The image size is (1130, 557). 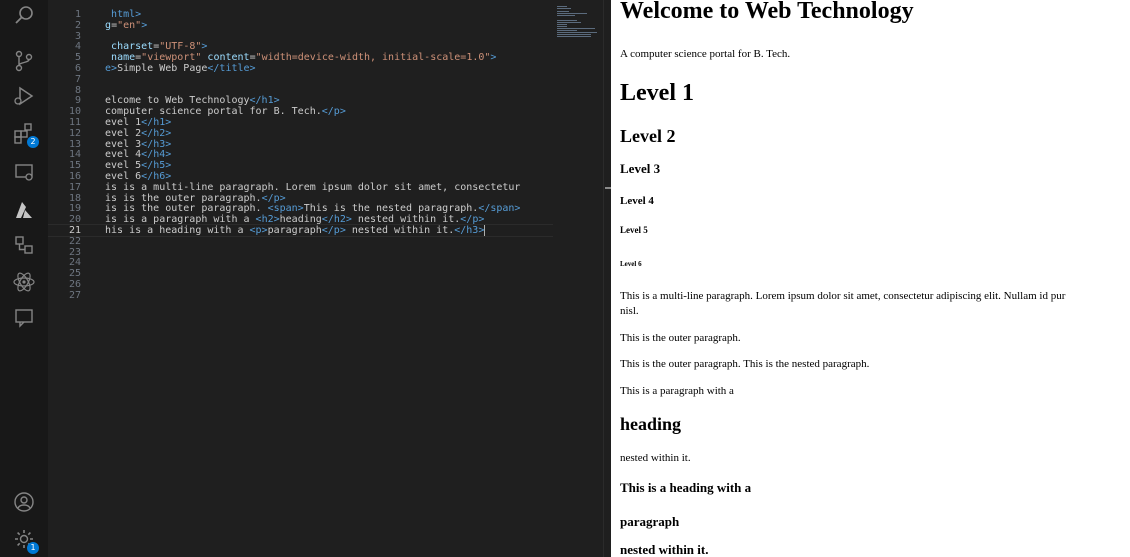 What do you see at coordinates (74, 198) in the screenshot?
I see `line-number: 18` at bounding box center [74, 198].